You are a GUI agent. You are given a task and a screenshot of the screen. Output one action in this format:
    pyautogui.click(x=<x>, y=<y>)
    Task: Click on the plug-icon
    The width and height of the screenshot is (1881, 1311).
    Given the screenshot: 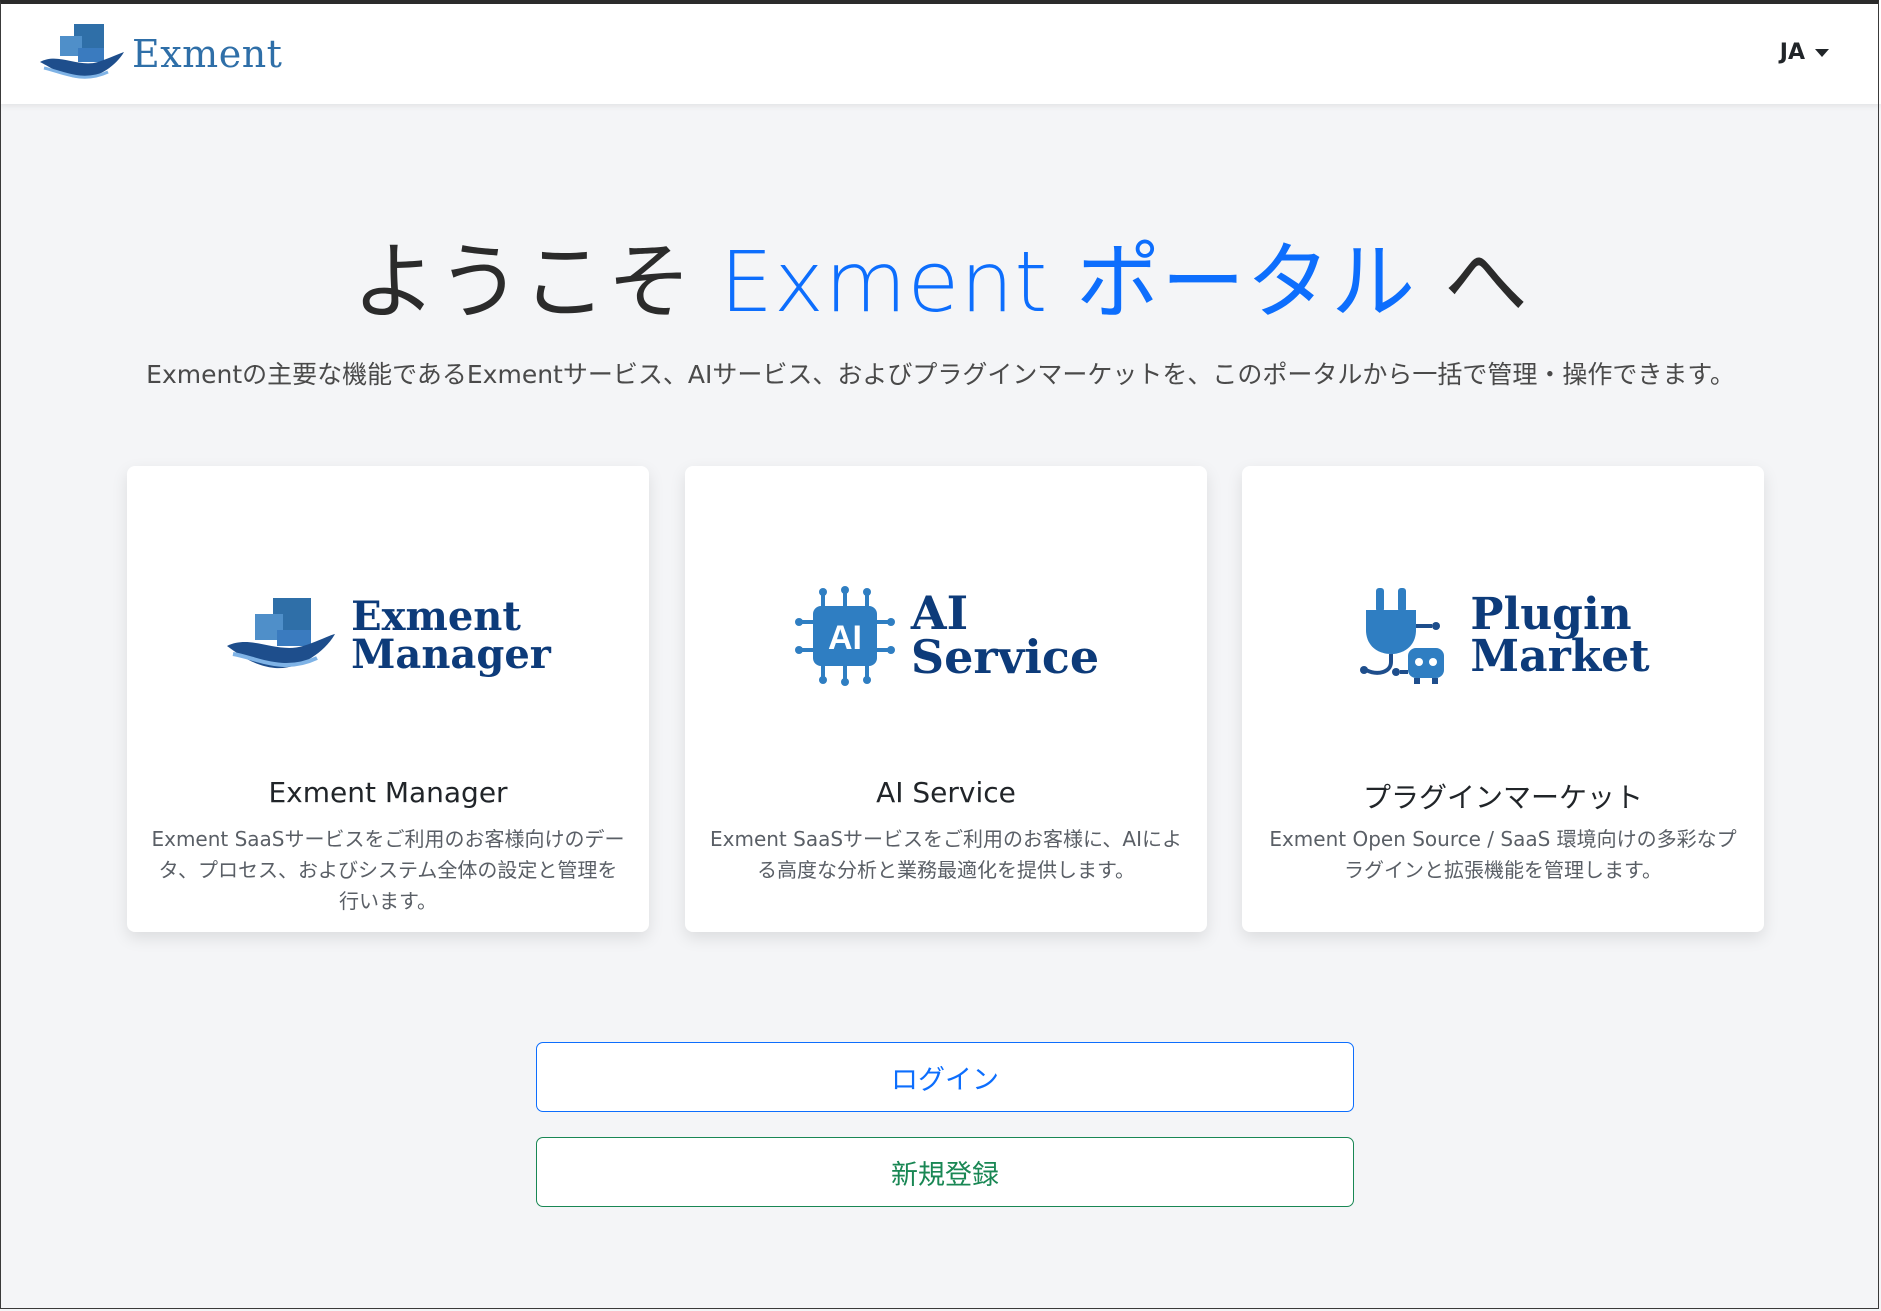 What is the action you would take?
    pyautogui.click(x=1402, y=636)
    